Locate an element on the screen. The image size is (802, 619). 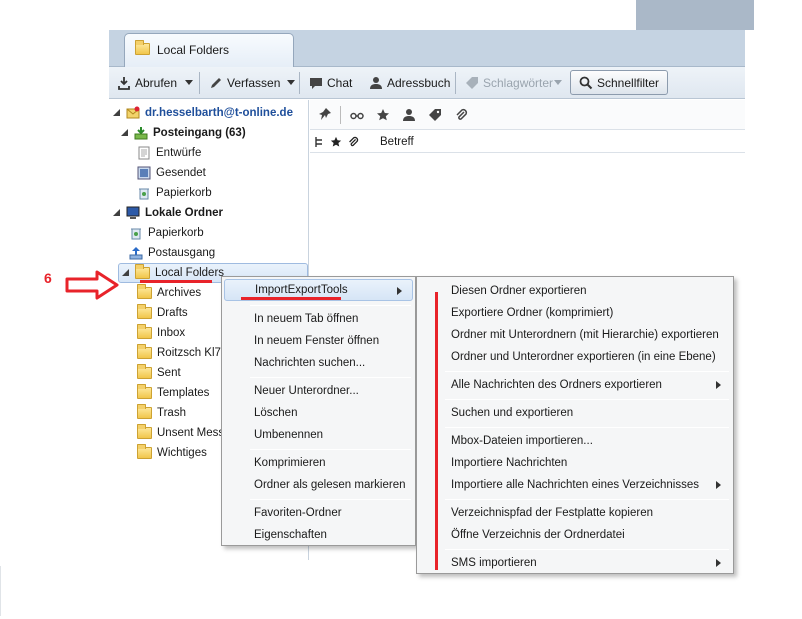
tag-icon is located at coordinates (435, 115).